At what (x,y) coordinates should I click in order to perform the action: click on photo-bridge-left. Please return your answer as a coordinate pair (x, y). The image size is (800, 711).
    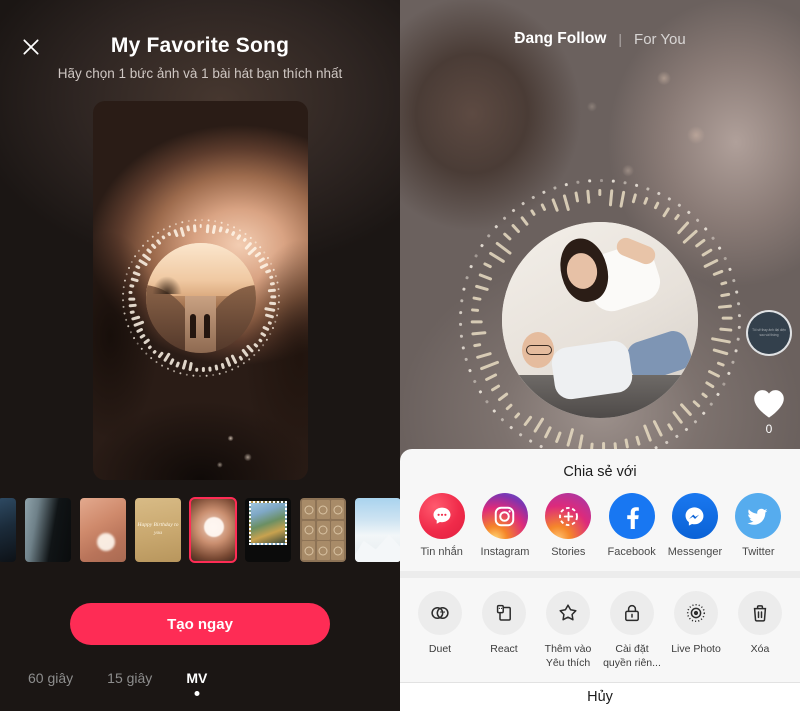
    Looking at the image, I should click on (172, 319).